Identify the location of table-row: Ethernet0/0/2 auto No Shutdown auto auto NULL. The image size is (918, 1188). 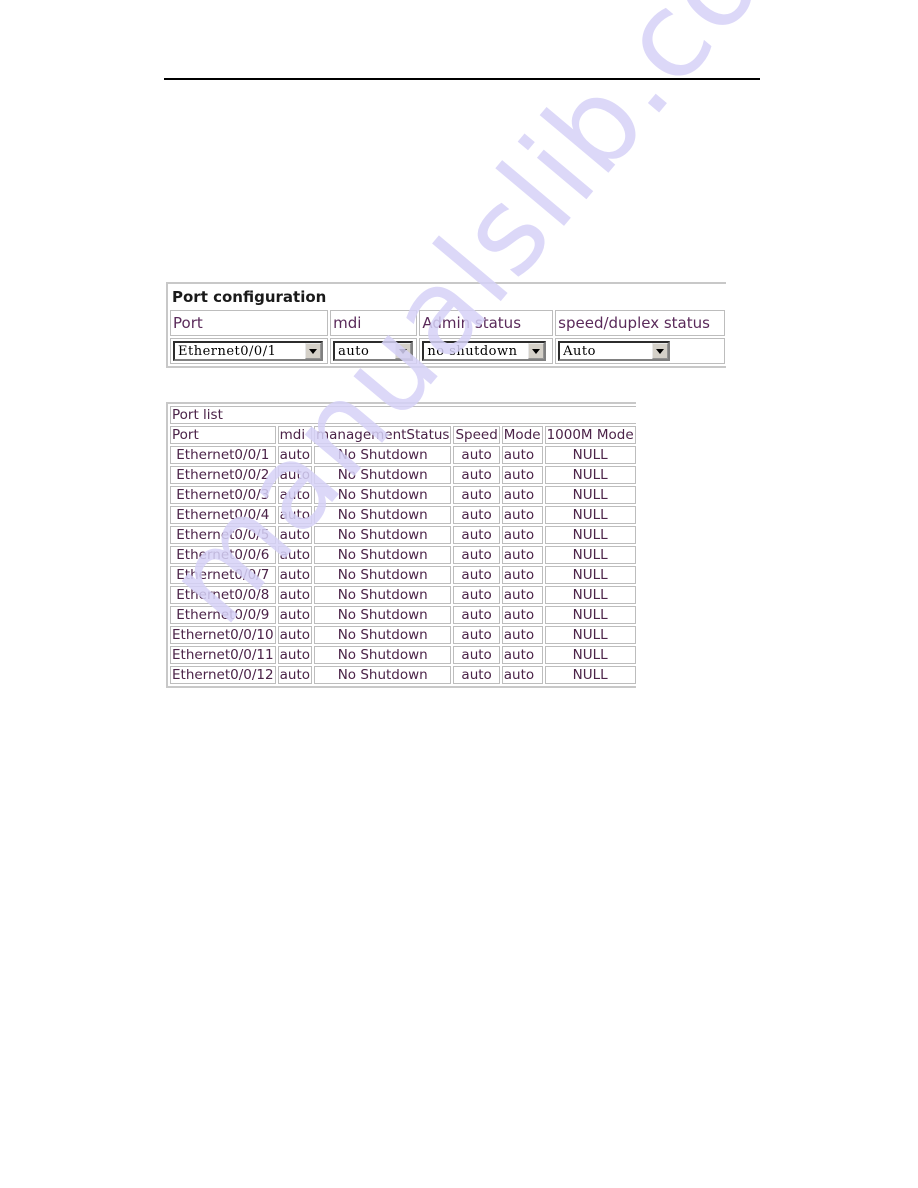
(403, 475).